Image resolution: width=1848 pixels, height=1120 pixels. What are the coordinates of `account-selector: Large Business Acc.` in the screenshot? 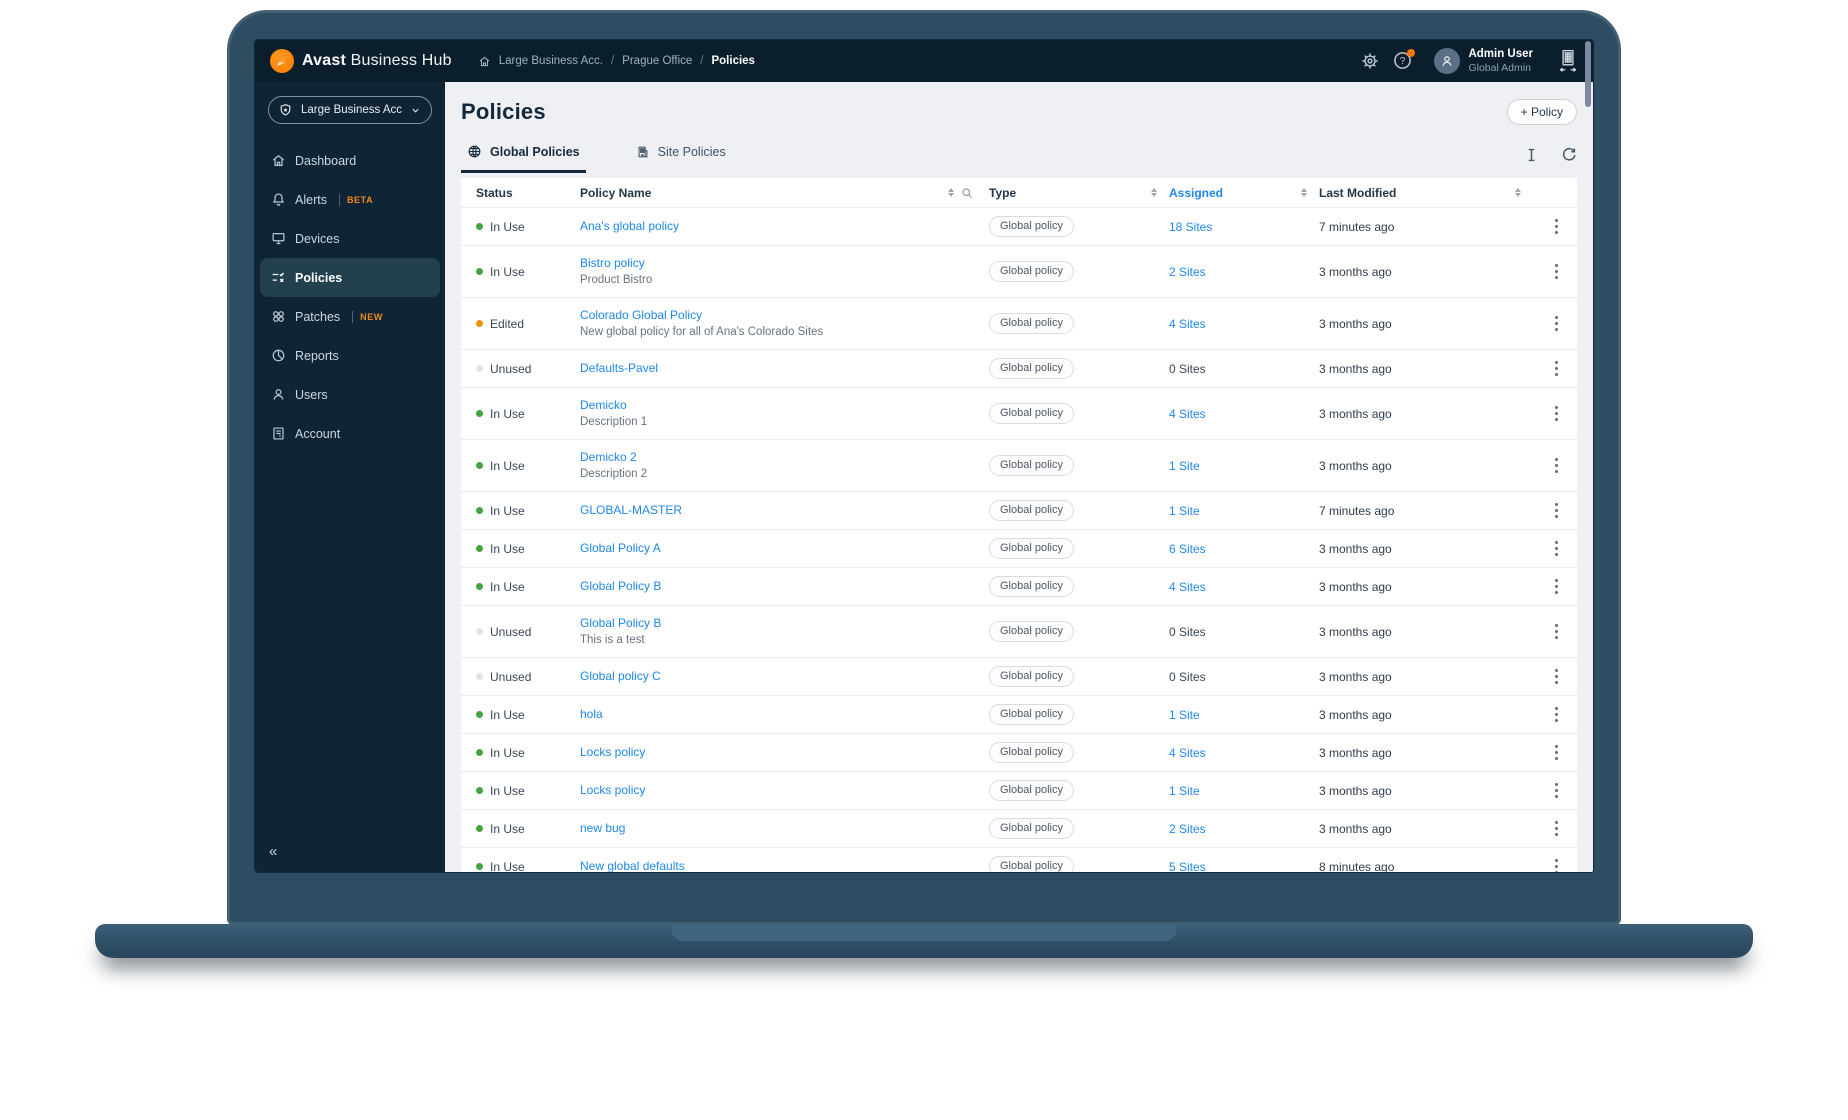 It's located at (350, 110).